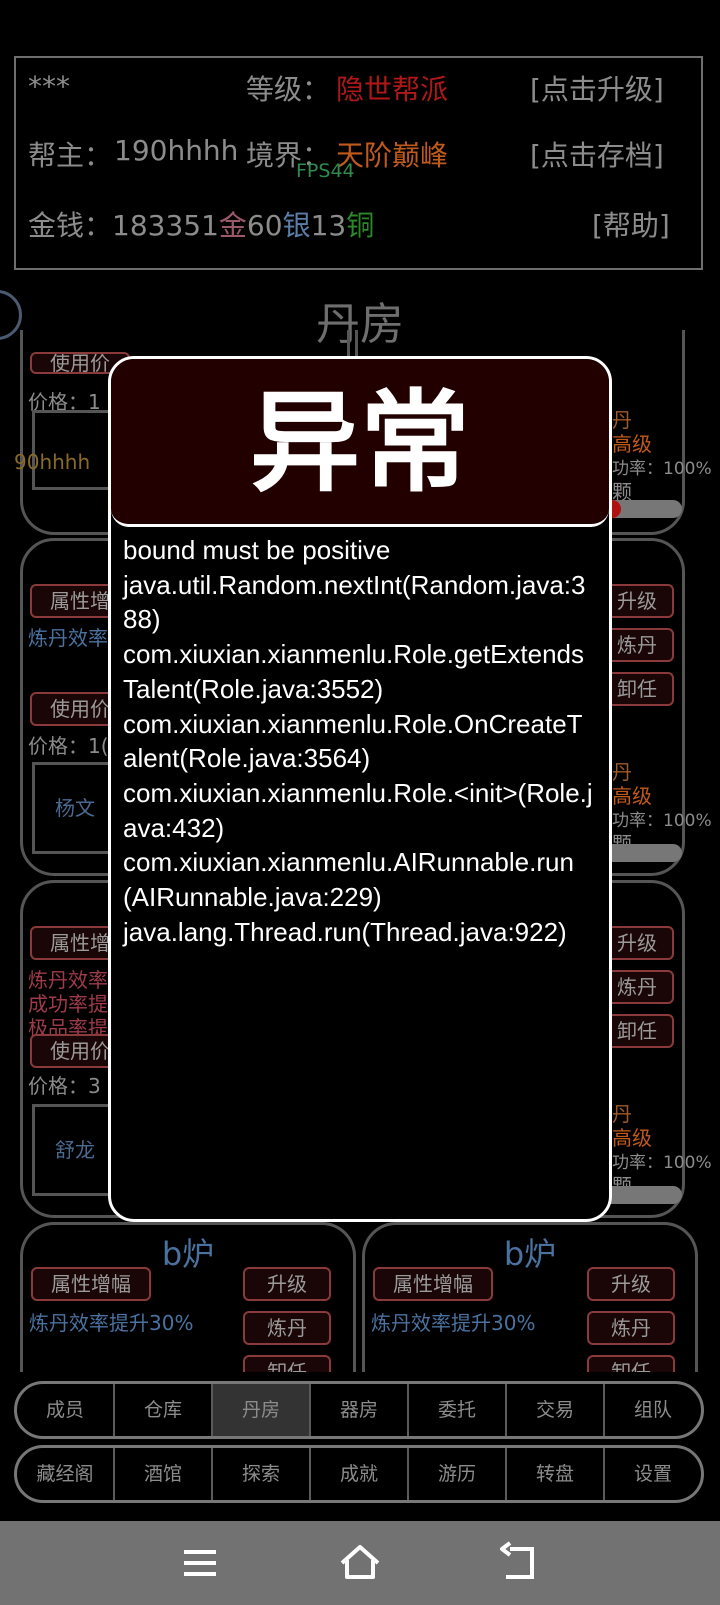 The height and width of the screenshot is (1605, 720). I want to click on price-value: 3, so click(94, 1086).